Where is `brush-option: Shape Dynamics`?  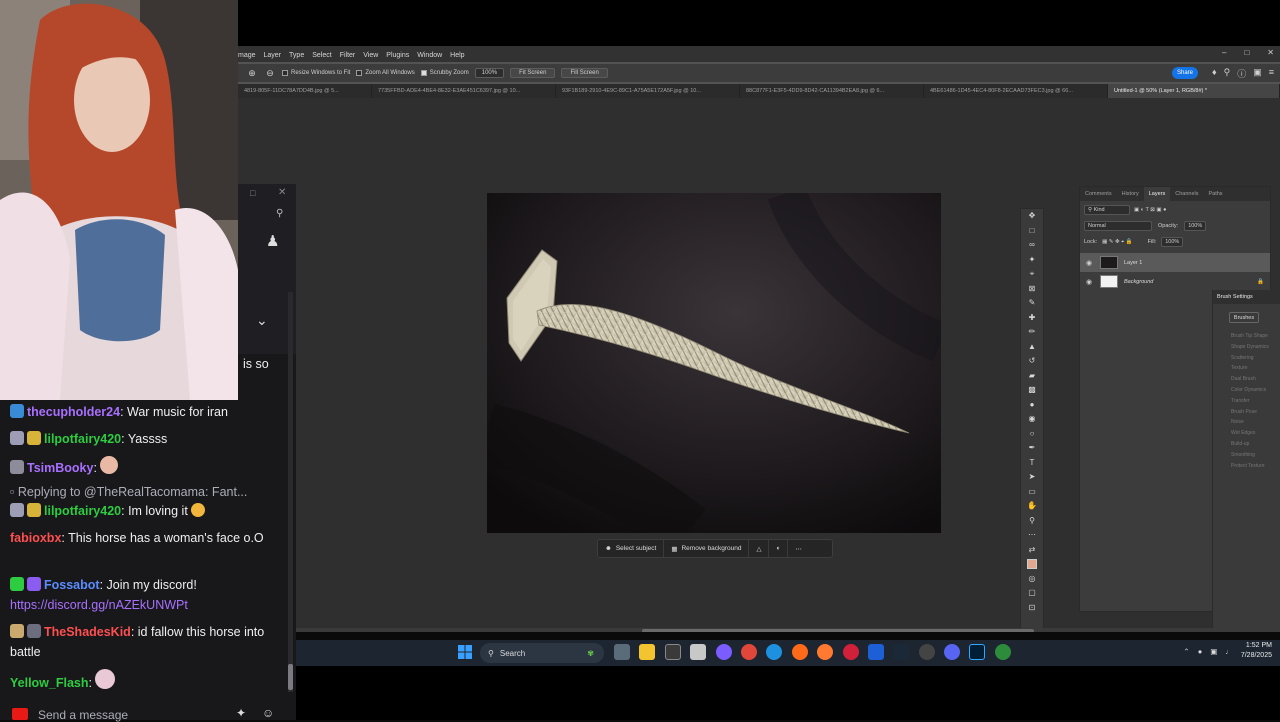 brush-option: Shape Dynamics is located at coordinates (1246, 347).